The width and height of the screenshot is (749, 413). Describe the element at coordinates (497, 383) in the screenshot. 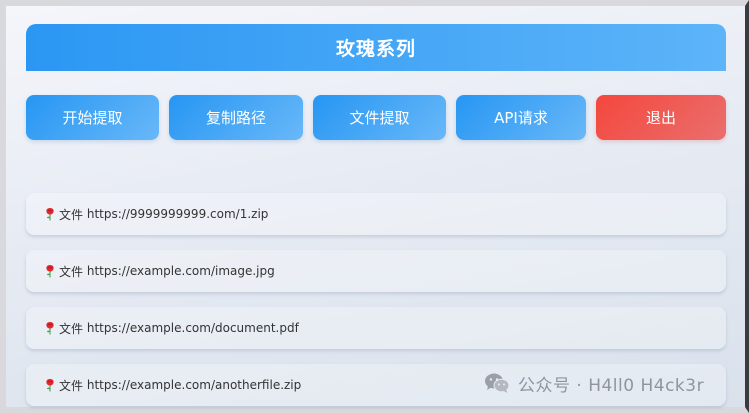

I see `wechat-icon` at that location.